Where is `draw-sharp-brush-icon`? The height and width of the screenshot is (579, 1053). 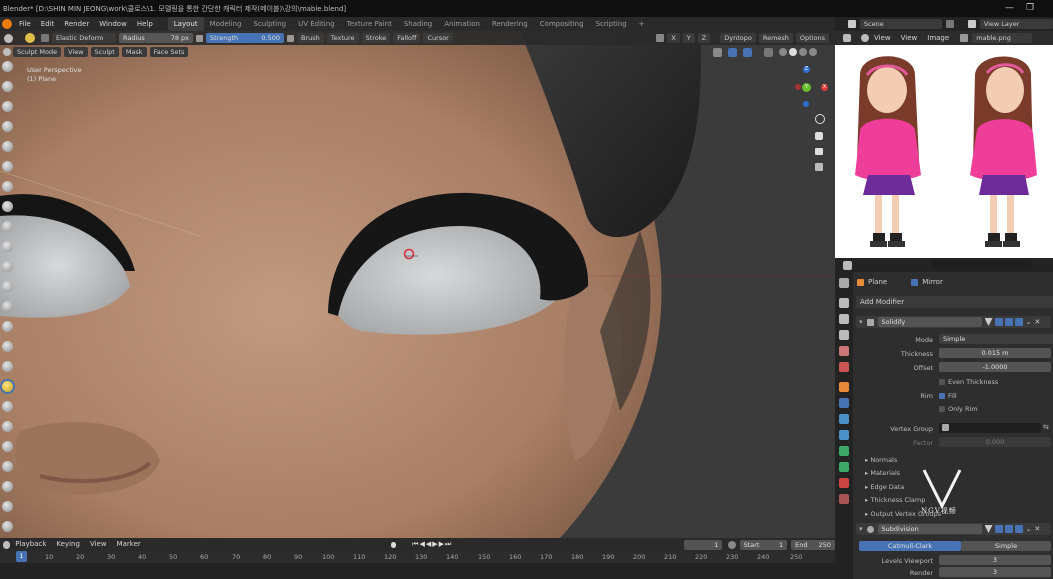
draw-sharp-brush-icon is located at coordinates (7, 86).